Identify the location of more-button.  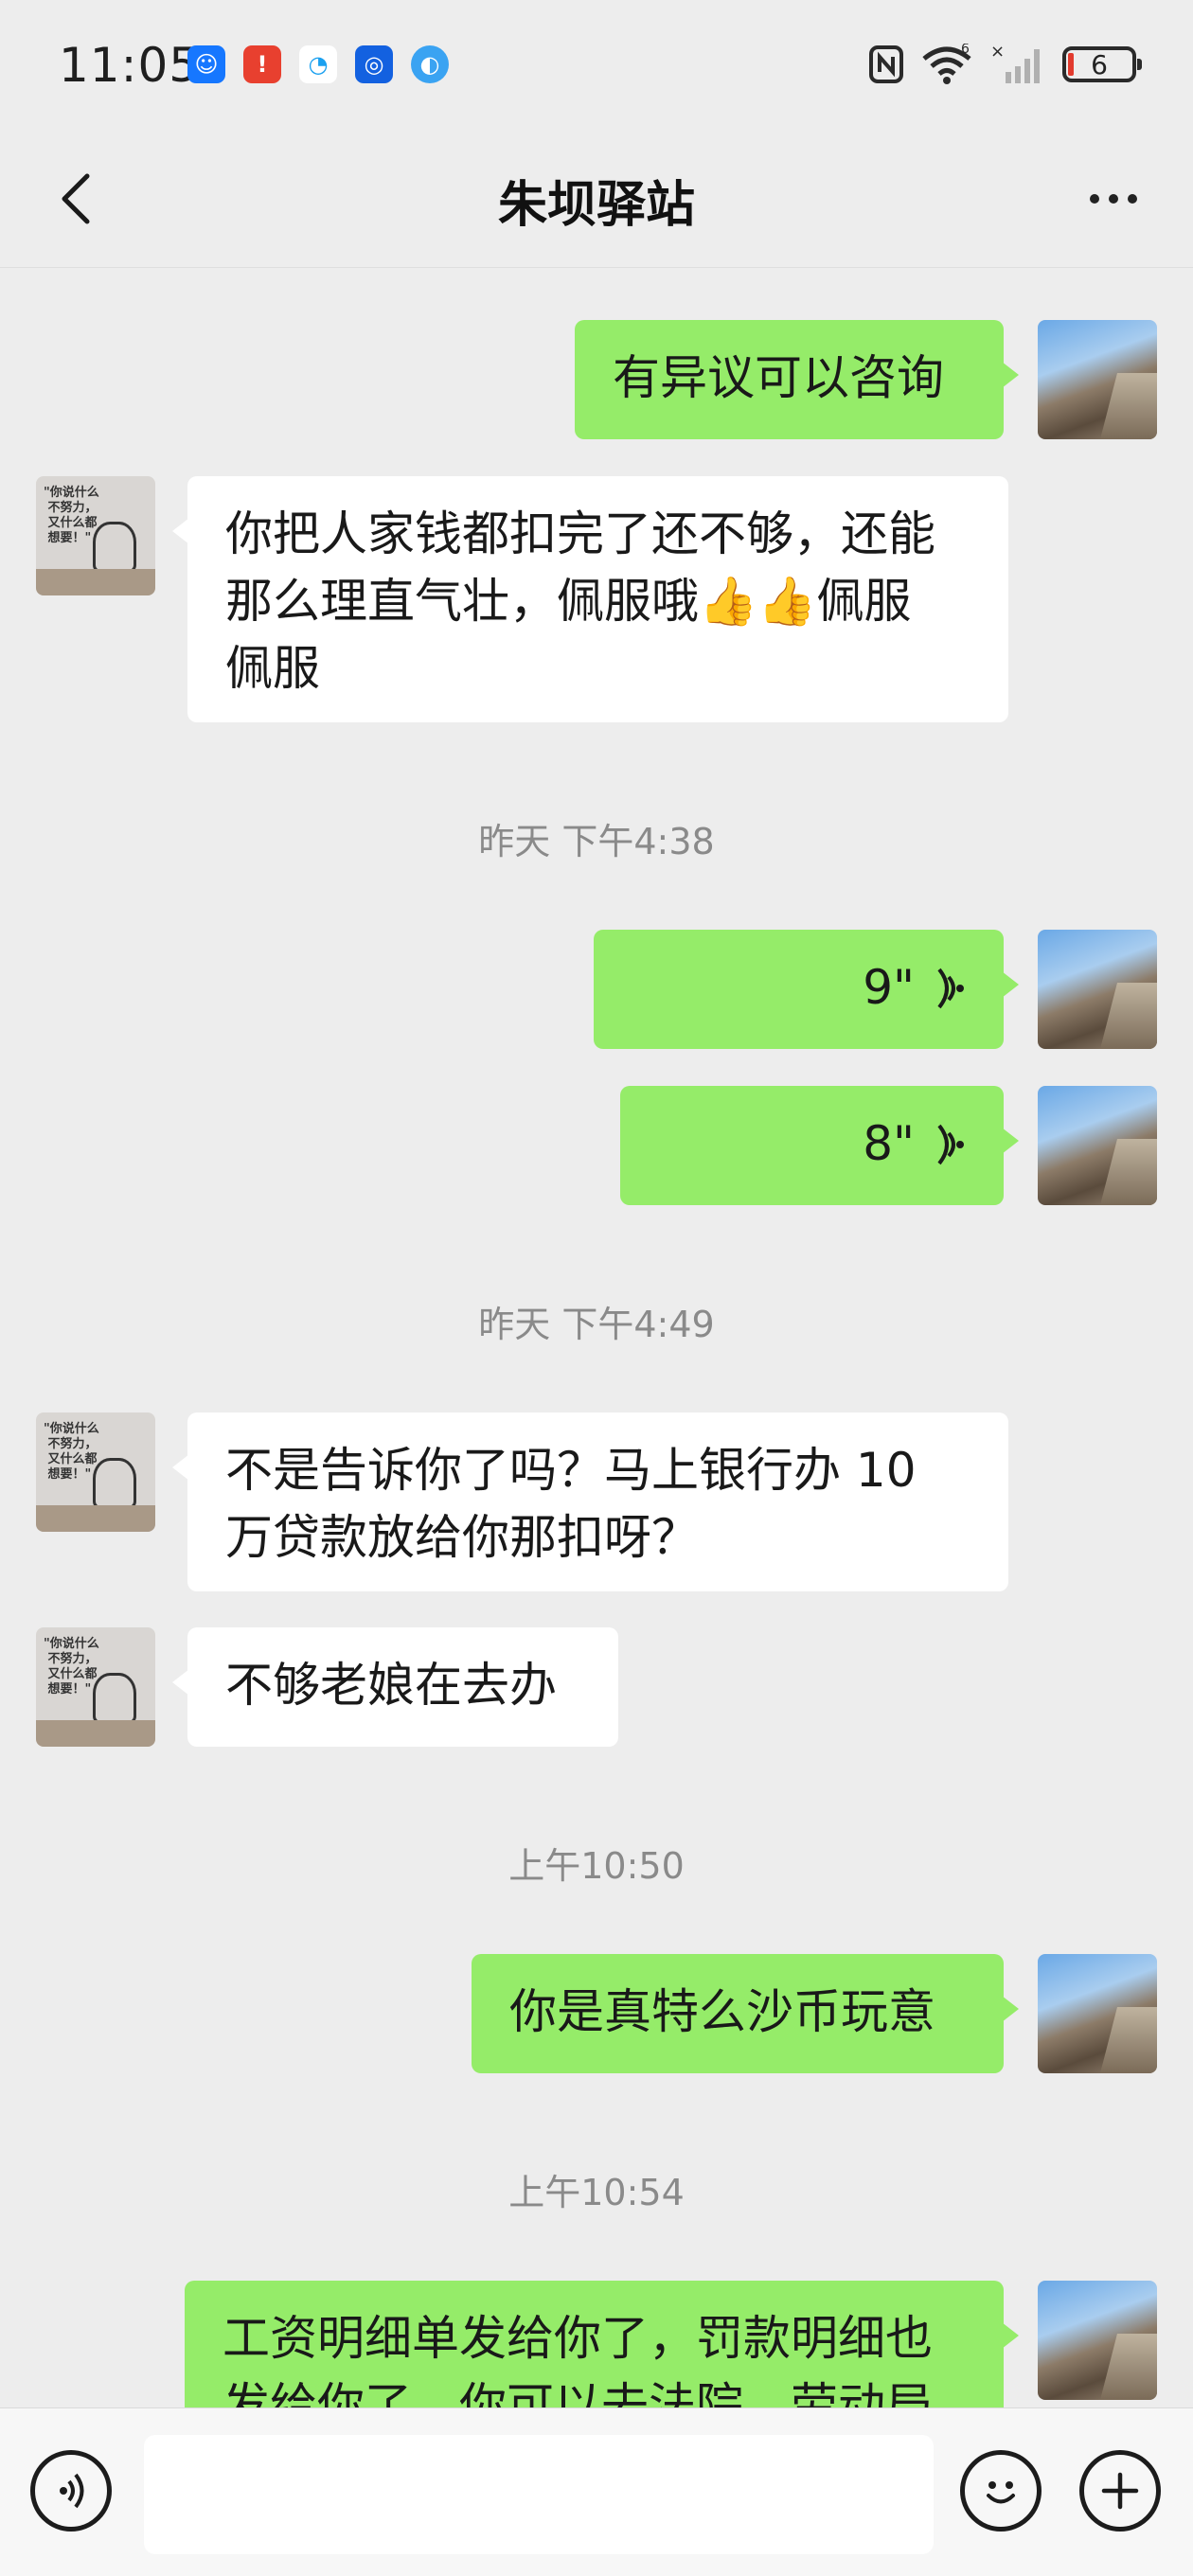
(1113, 199).